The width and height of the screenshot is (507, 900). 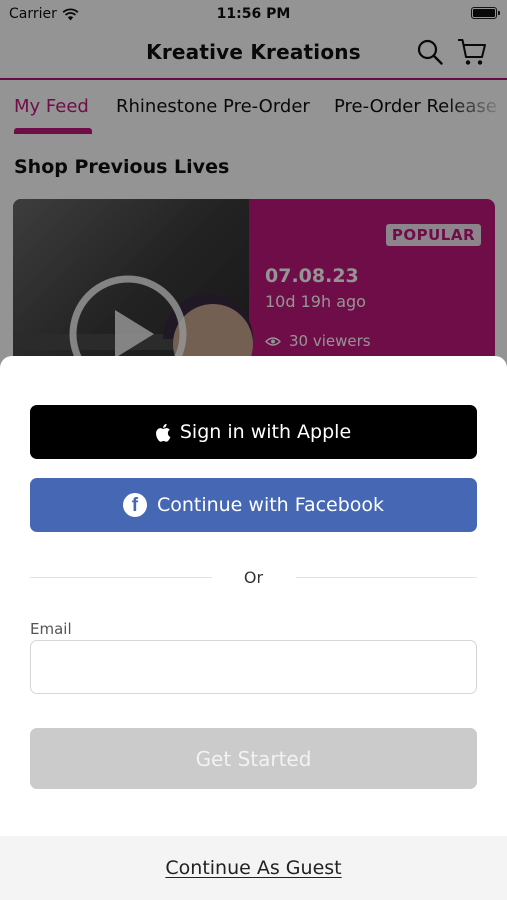 I want to click on apple-button-label: Sign in with Apple, so click(x=265, y=432).